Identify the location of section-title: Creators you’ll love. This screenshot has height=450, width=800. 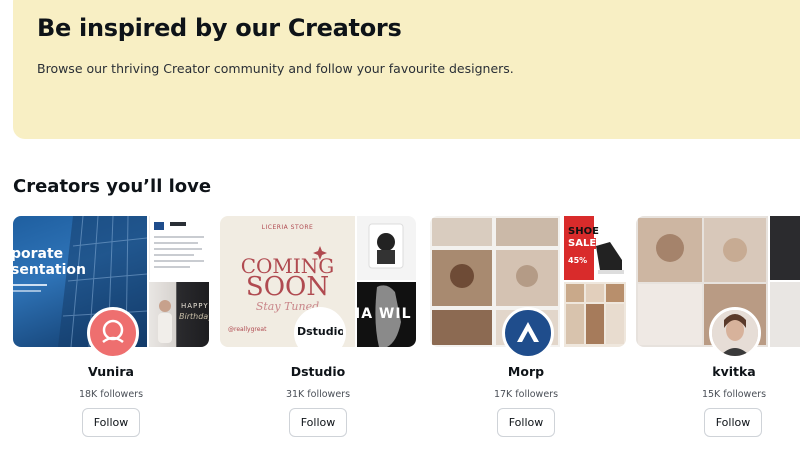
(112, 186).